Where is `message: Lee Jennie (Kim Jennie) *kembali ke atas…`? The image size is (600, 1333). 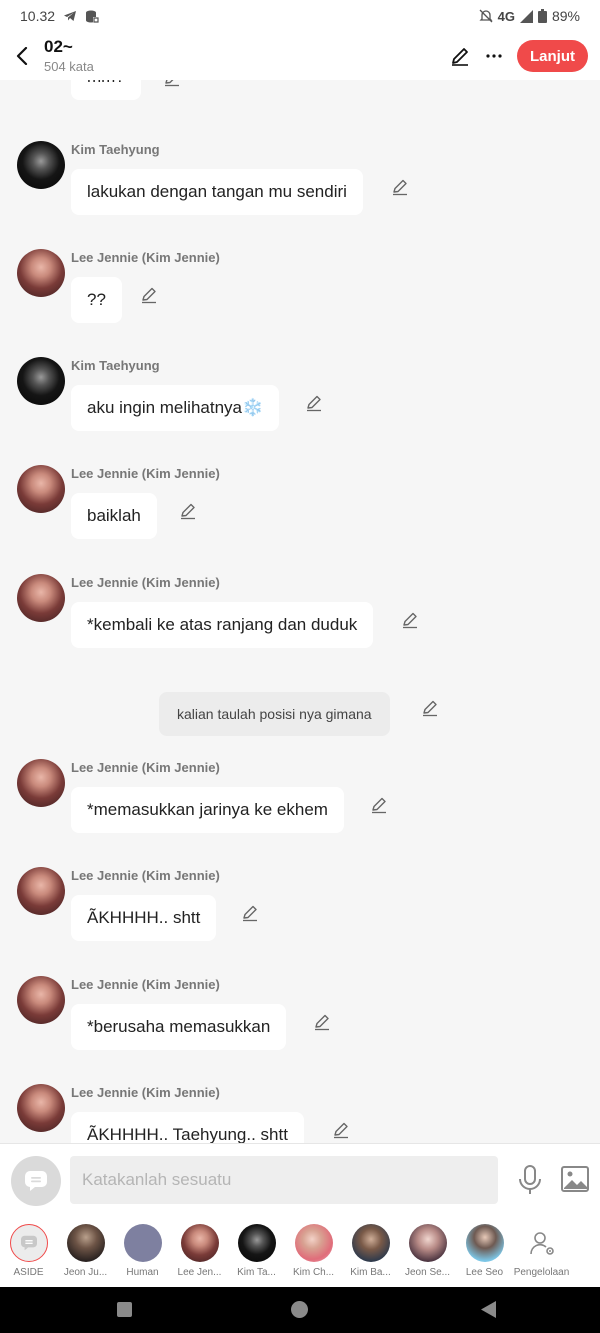
message: Lee Jennie (Kim Jennie) *kembali ke atas… is located at coordinates (300, 614).